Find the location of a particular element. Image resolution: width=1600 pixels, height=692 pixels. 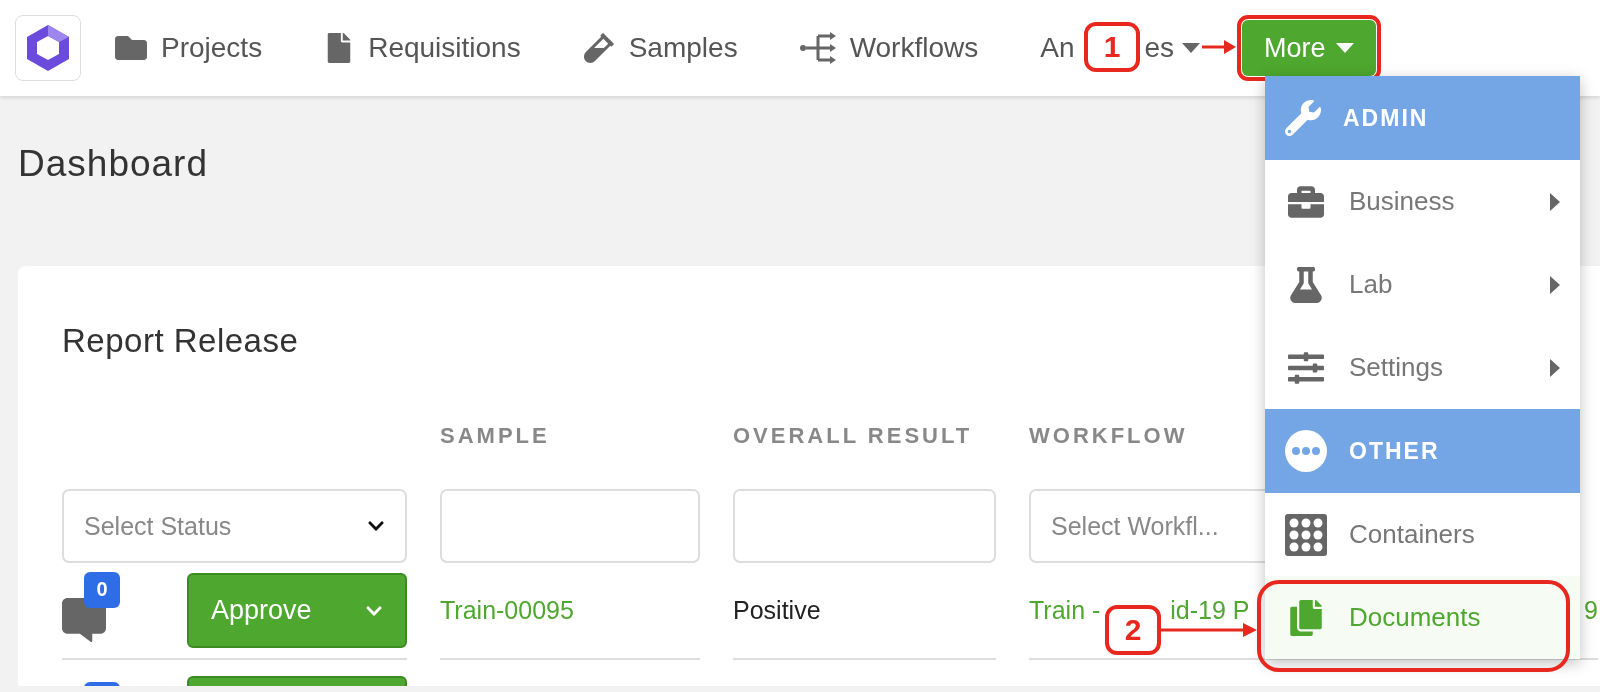

callout-number: 2 is located at coordinates (1133, 630).